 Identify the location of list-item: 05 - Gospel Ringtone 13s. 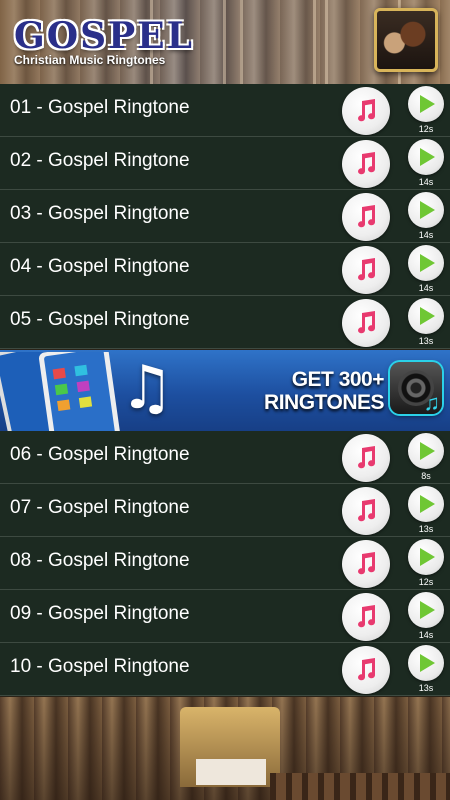
(225, 322).